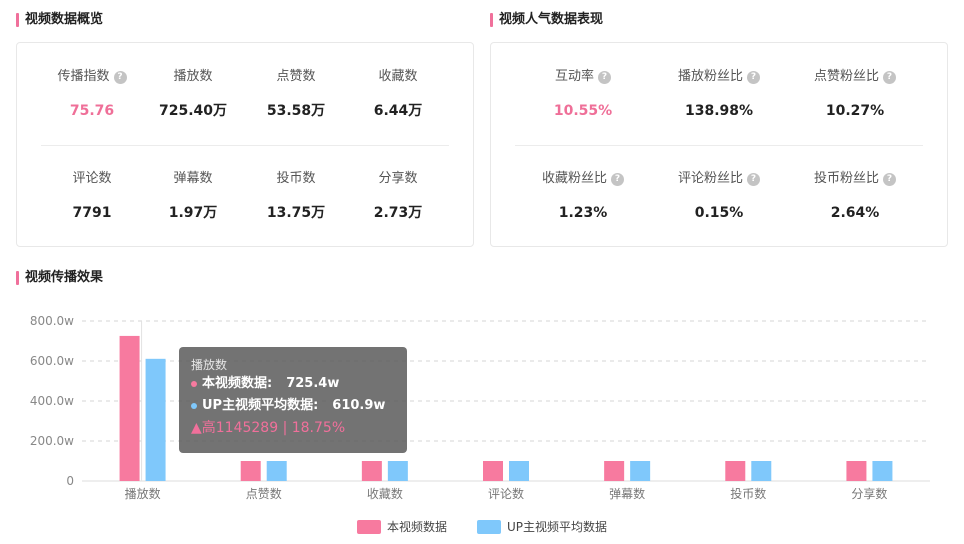 Image resolution: width=964 pixels, height=544 pixels. I want to click on tooltip-label-avg: UP主视频平均数据:, so click(260, 405).